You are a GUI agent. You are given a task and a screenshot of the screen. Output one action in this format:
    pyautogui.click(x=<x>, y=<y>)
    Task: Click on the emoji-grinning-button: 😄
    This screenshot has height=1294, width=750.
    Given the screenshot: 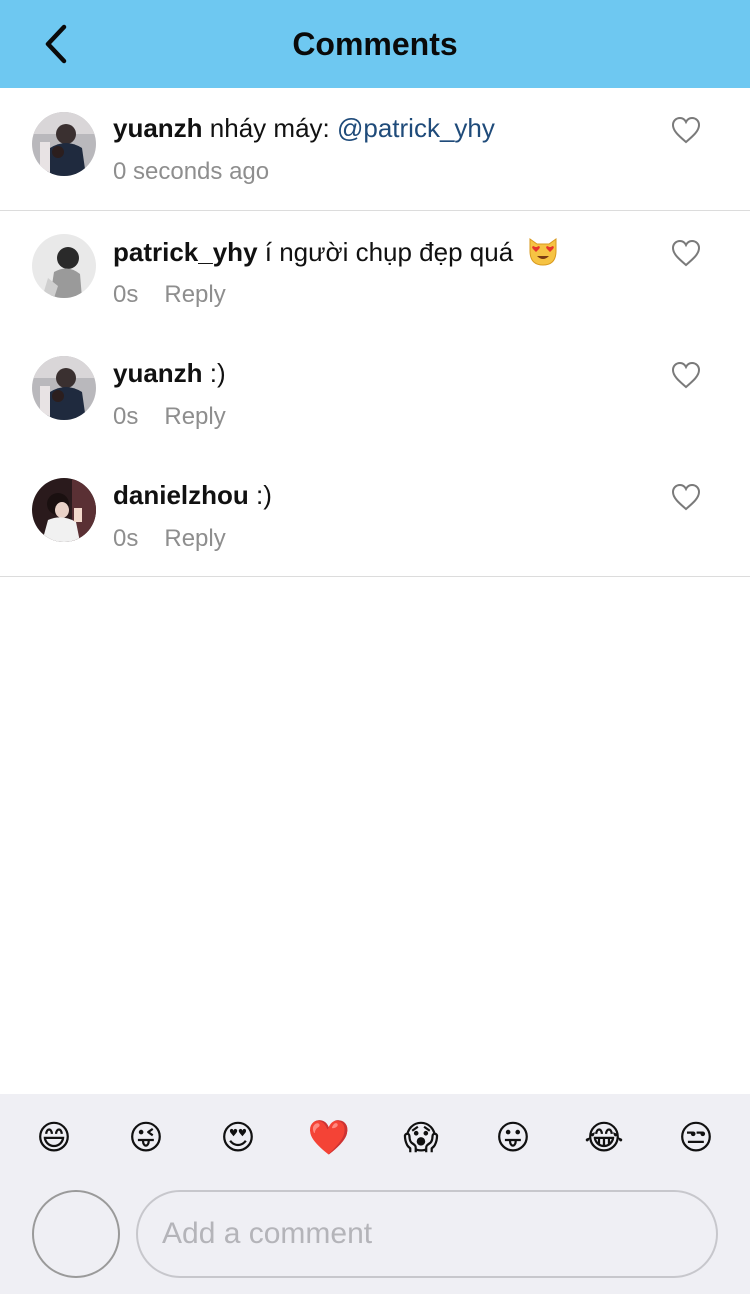 What is the action you would take?
    pyautogui.click(x=54, y=1138)
    